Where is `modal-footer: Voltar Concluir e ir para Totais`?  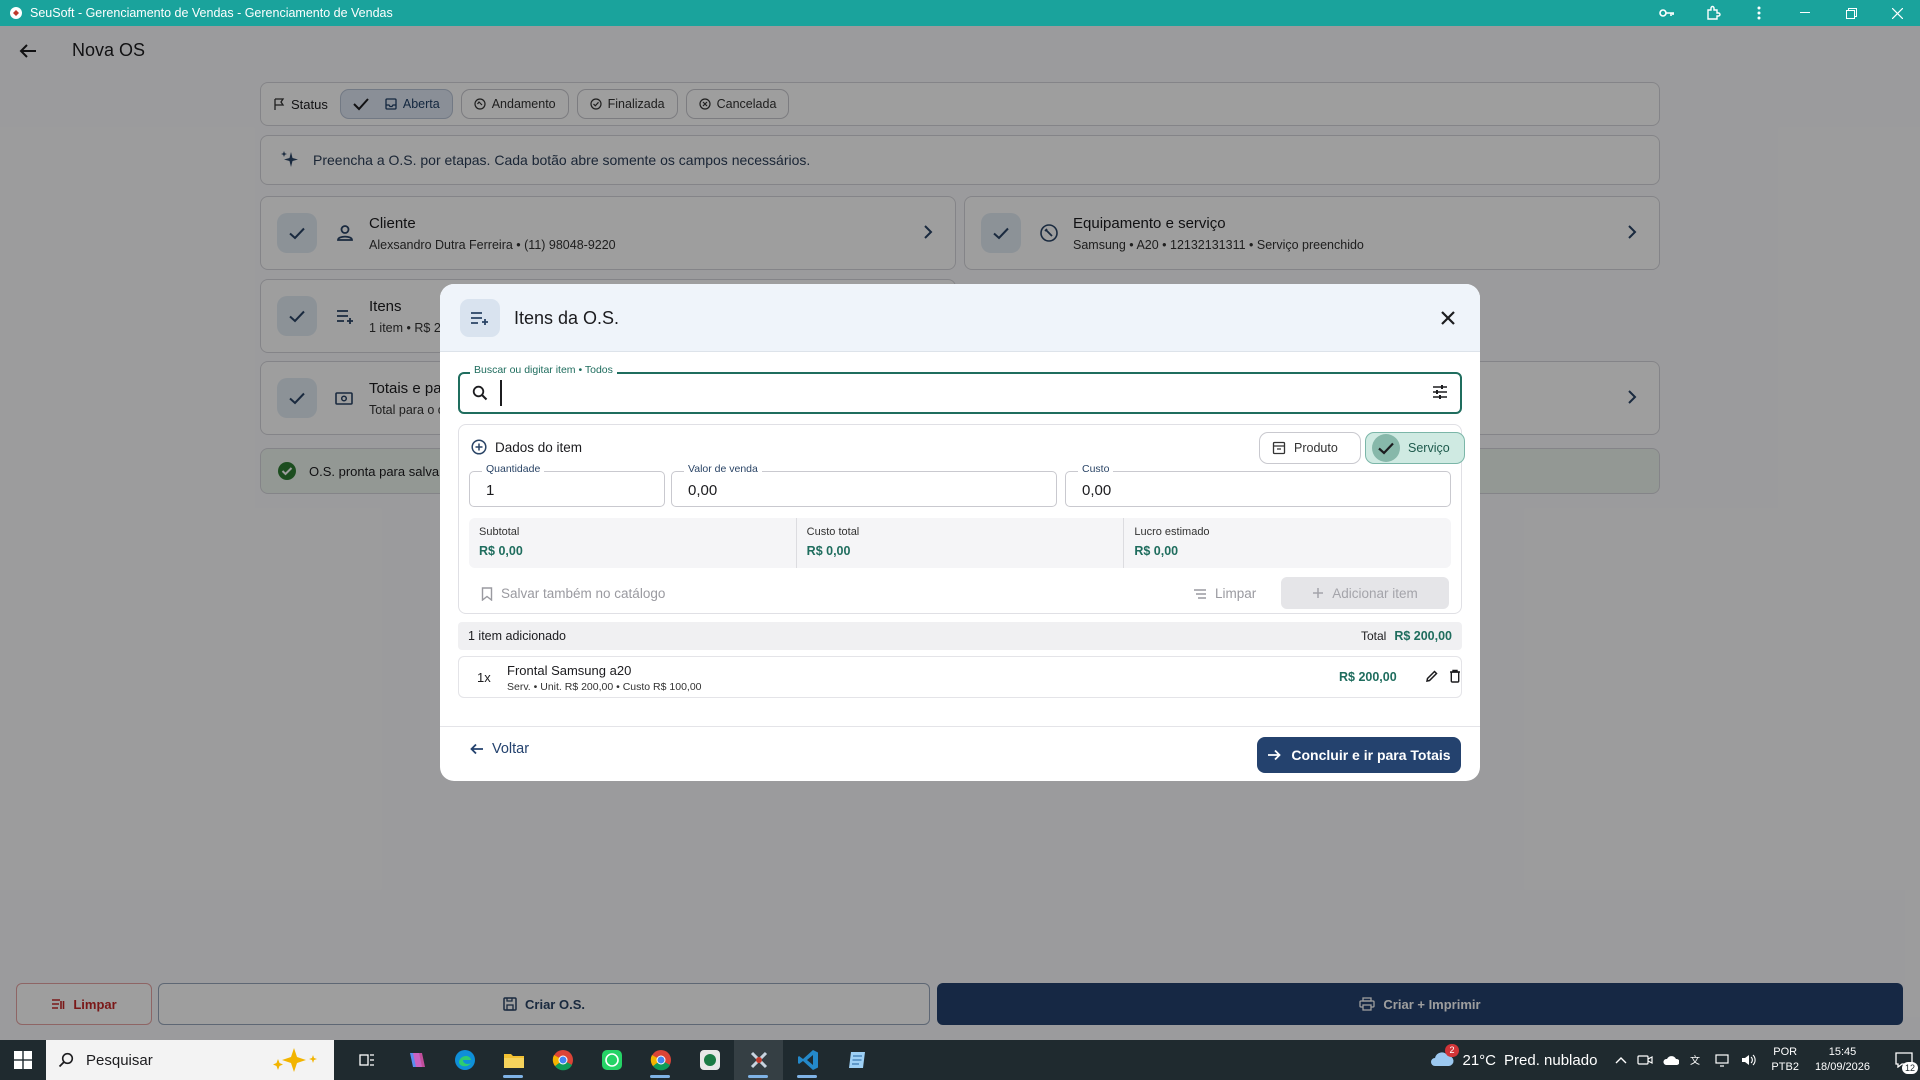 modal-footer: Voltar Concluir e ir para Totais is located at coordinates (960, 753).